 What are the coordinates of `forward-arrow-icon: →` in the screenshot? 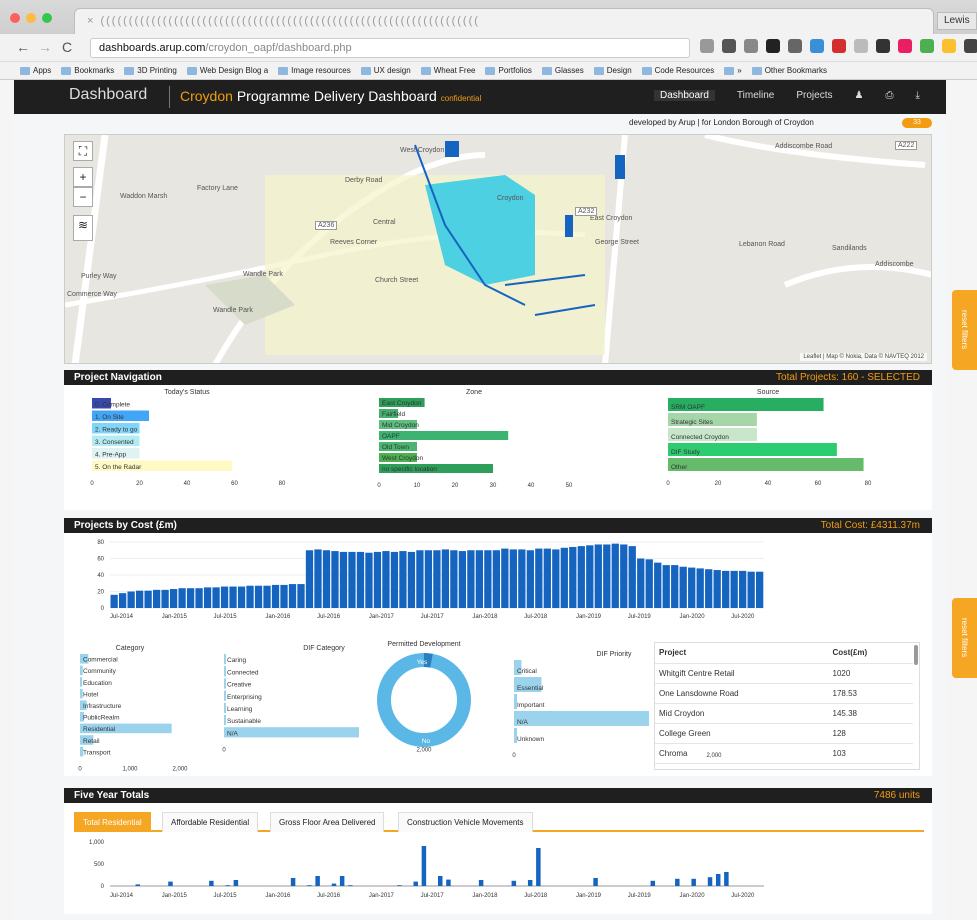 It's located at (45, 47).